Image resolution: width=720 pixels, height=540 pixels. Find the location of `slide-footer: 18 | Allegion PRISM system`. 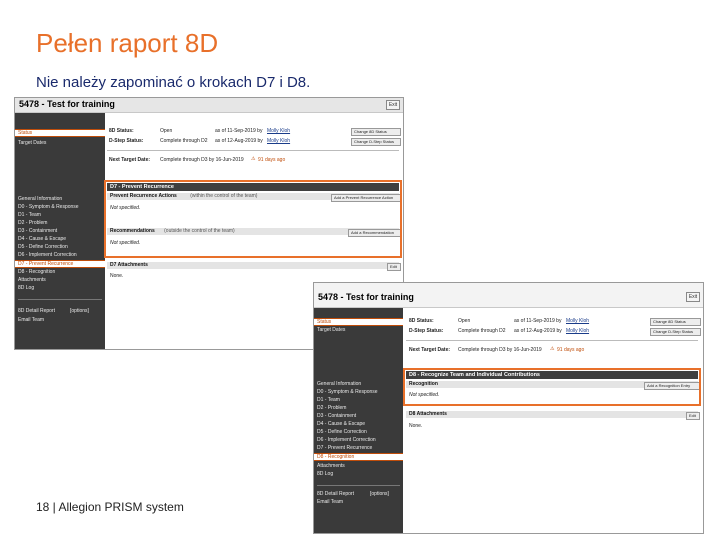

slide-footer: 18 | Allegion PRISM system is located at coordinates (110, 507).